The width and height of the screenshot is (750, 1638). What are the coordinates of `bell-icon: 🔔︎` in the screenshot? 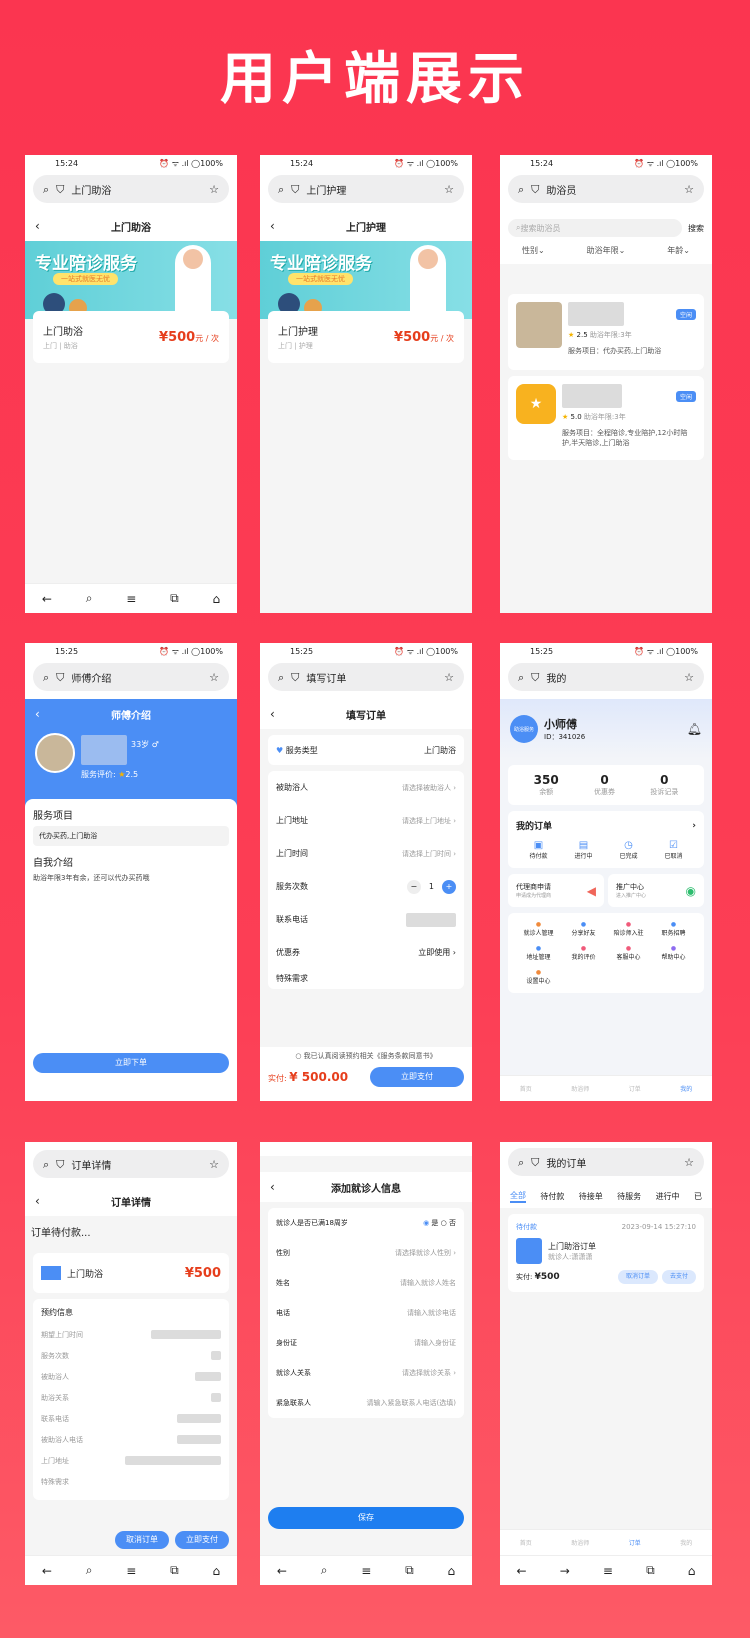 It's located at (694, 729).